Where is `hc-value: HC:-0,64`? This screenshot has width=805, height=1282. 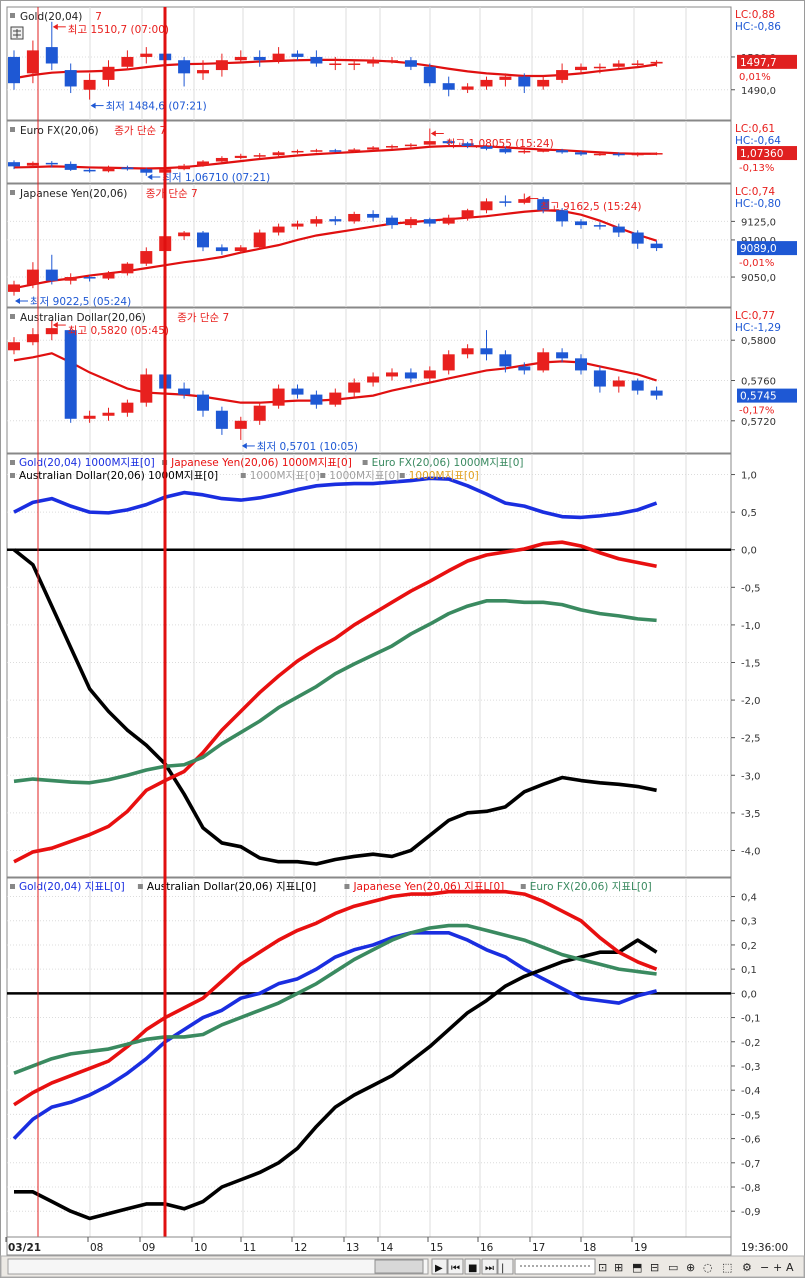 hc-value: HC:-0,64 is located at coordinates (758, 141).